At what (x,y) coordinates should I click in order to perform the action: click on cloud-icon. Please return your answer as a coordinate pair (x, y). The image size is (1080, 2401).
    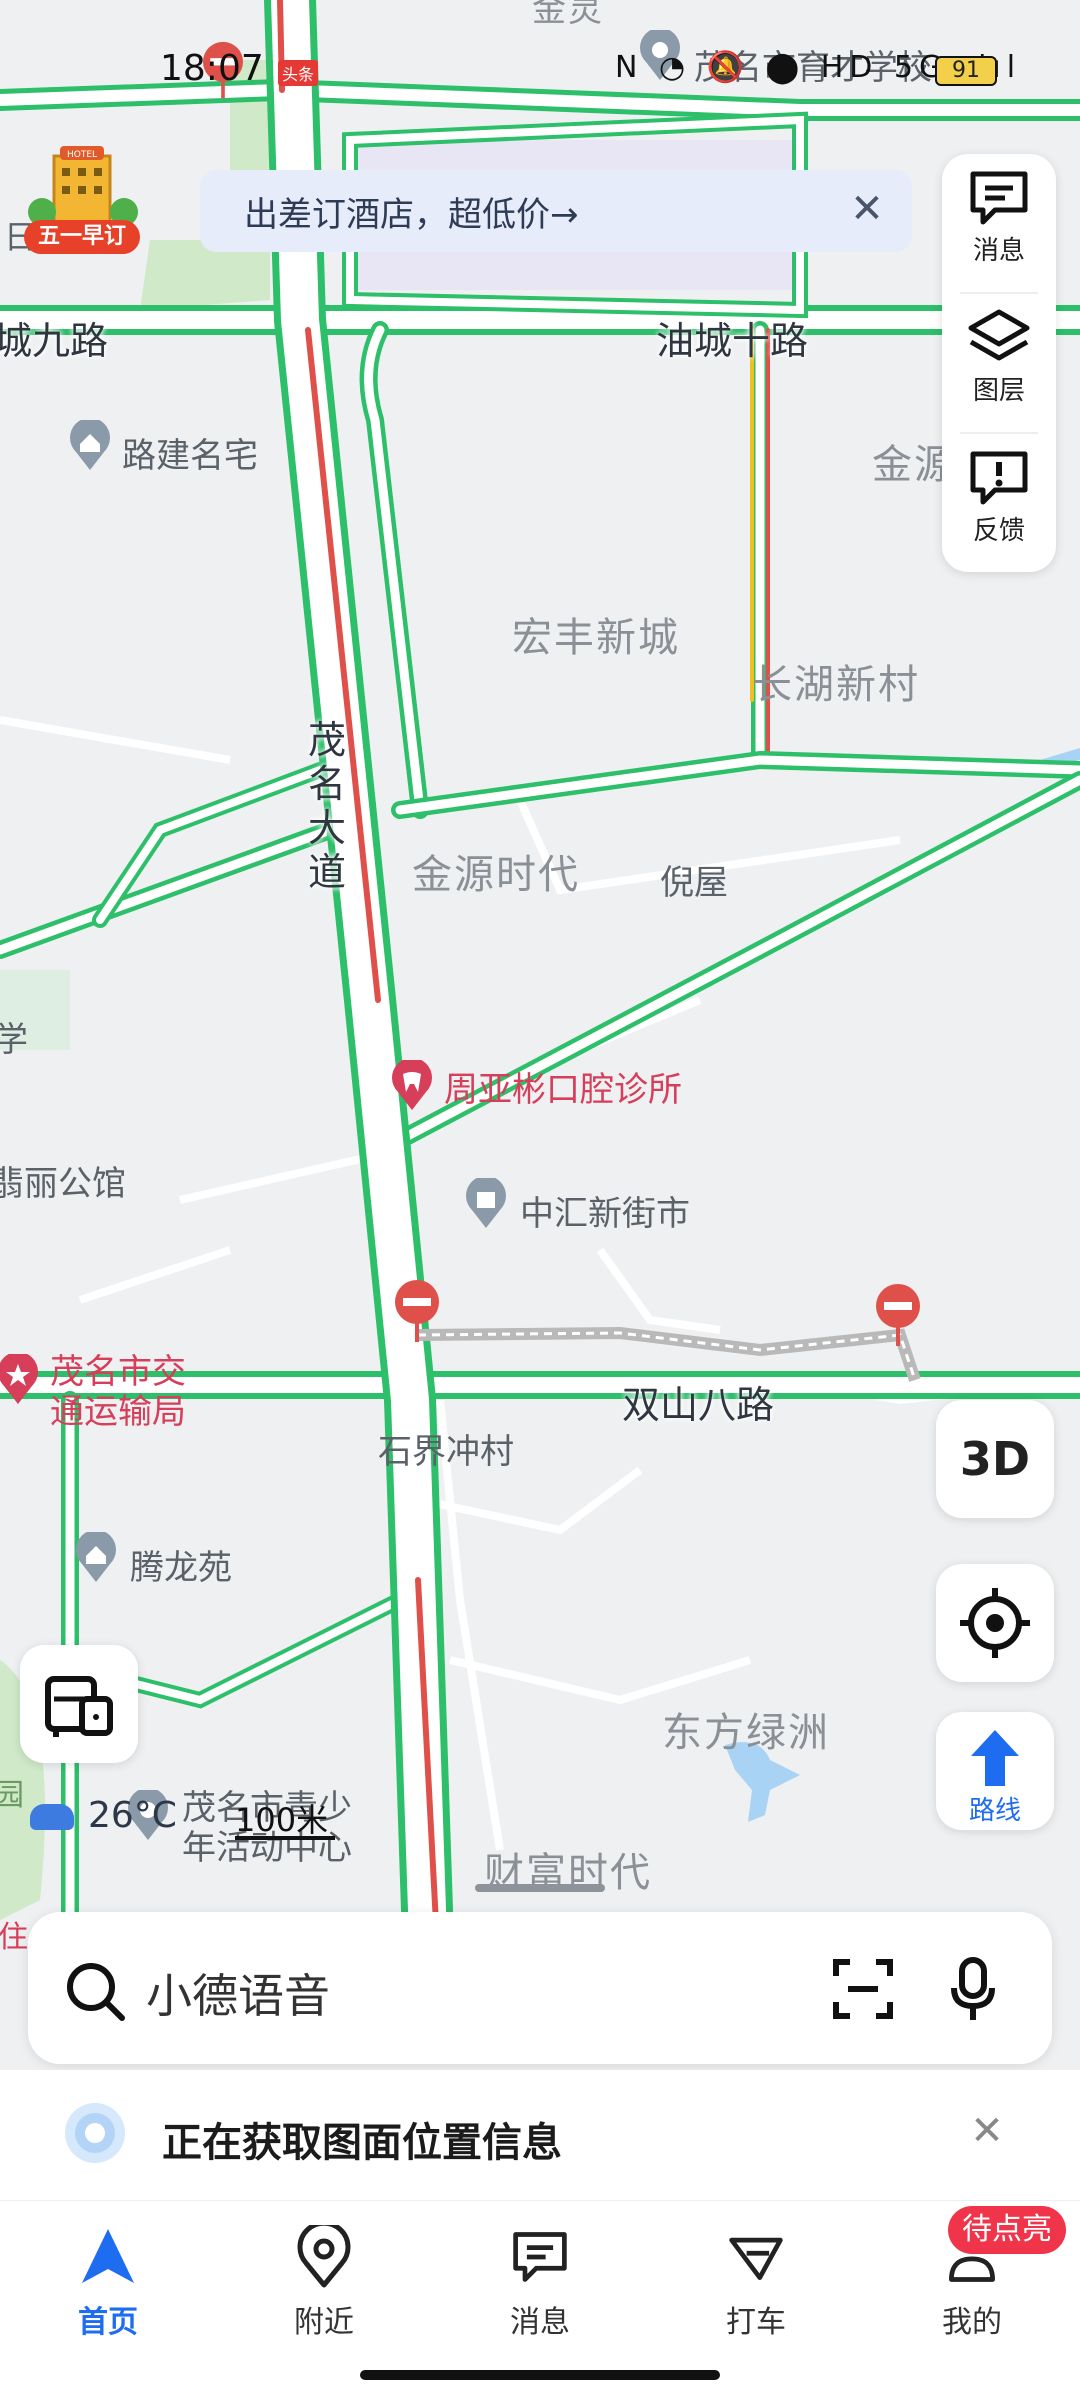
    Looking at the image, I should click on (52, 1817).